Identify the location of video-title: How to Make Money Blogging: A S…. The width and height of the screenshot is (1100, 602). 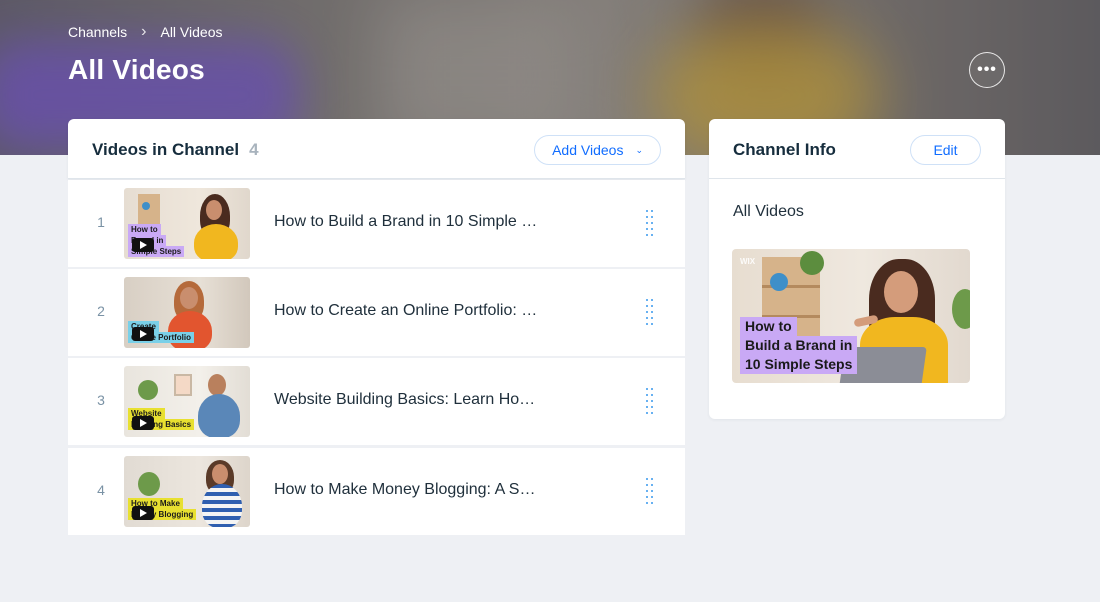
(404, 490).